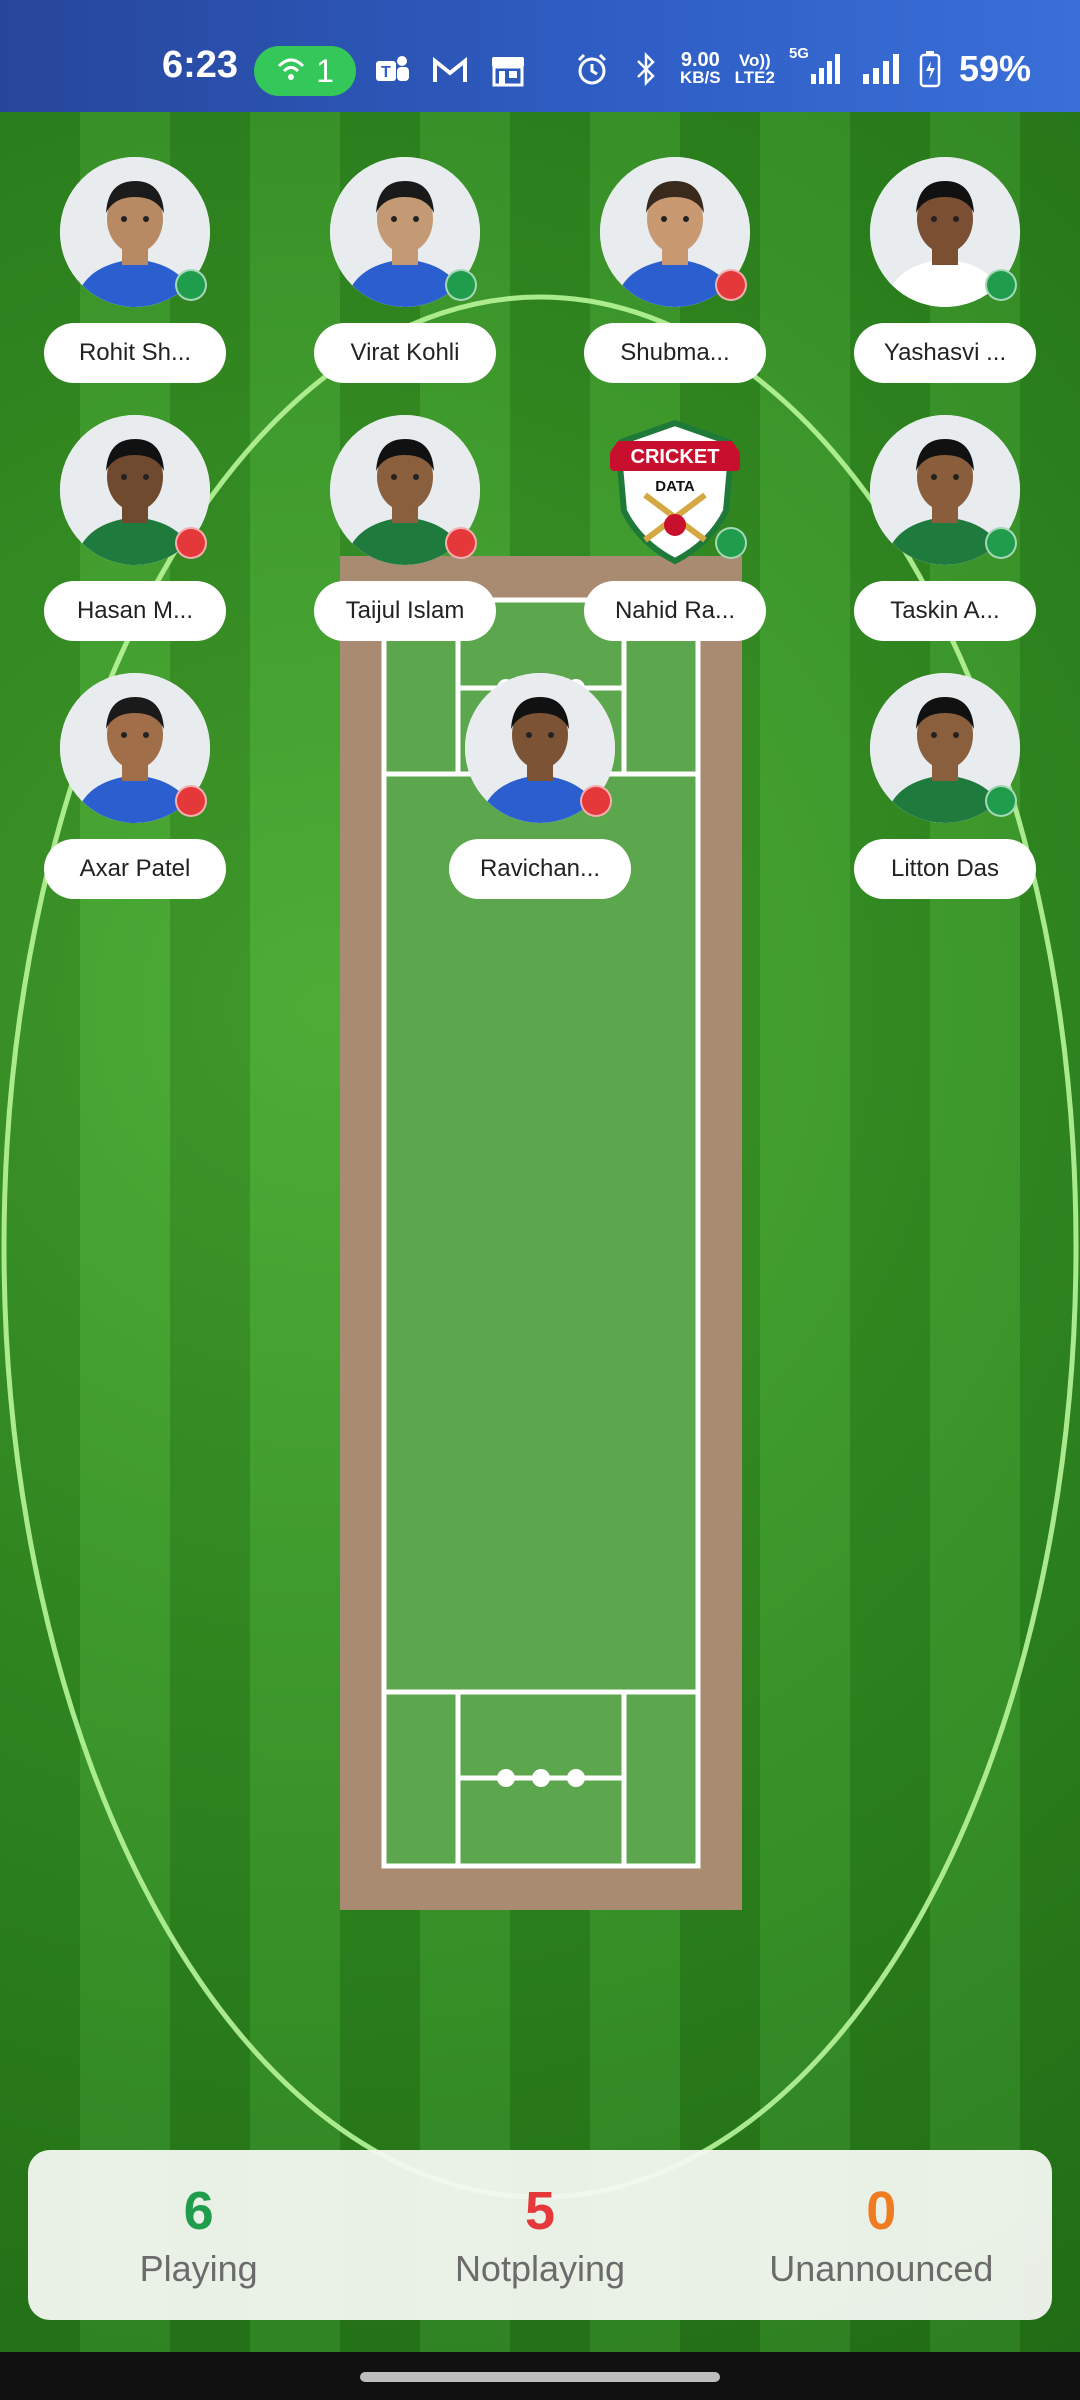 This screenshot has height=2400, width=1080. What do you see at coordinates (198, 2268) in the screenshot?
I see `playing-label: Playing` at bounding box center [198, 2268].